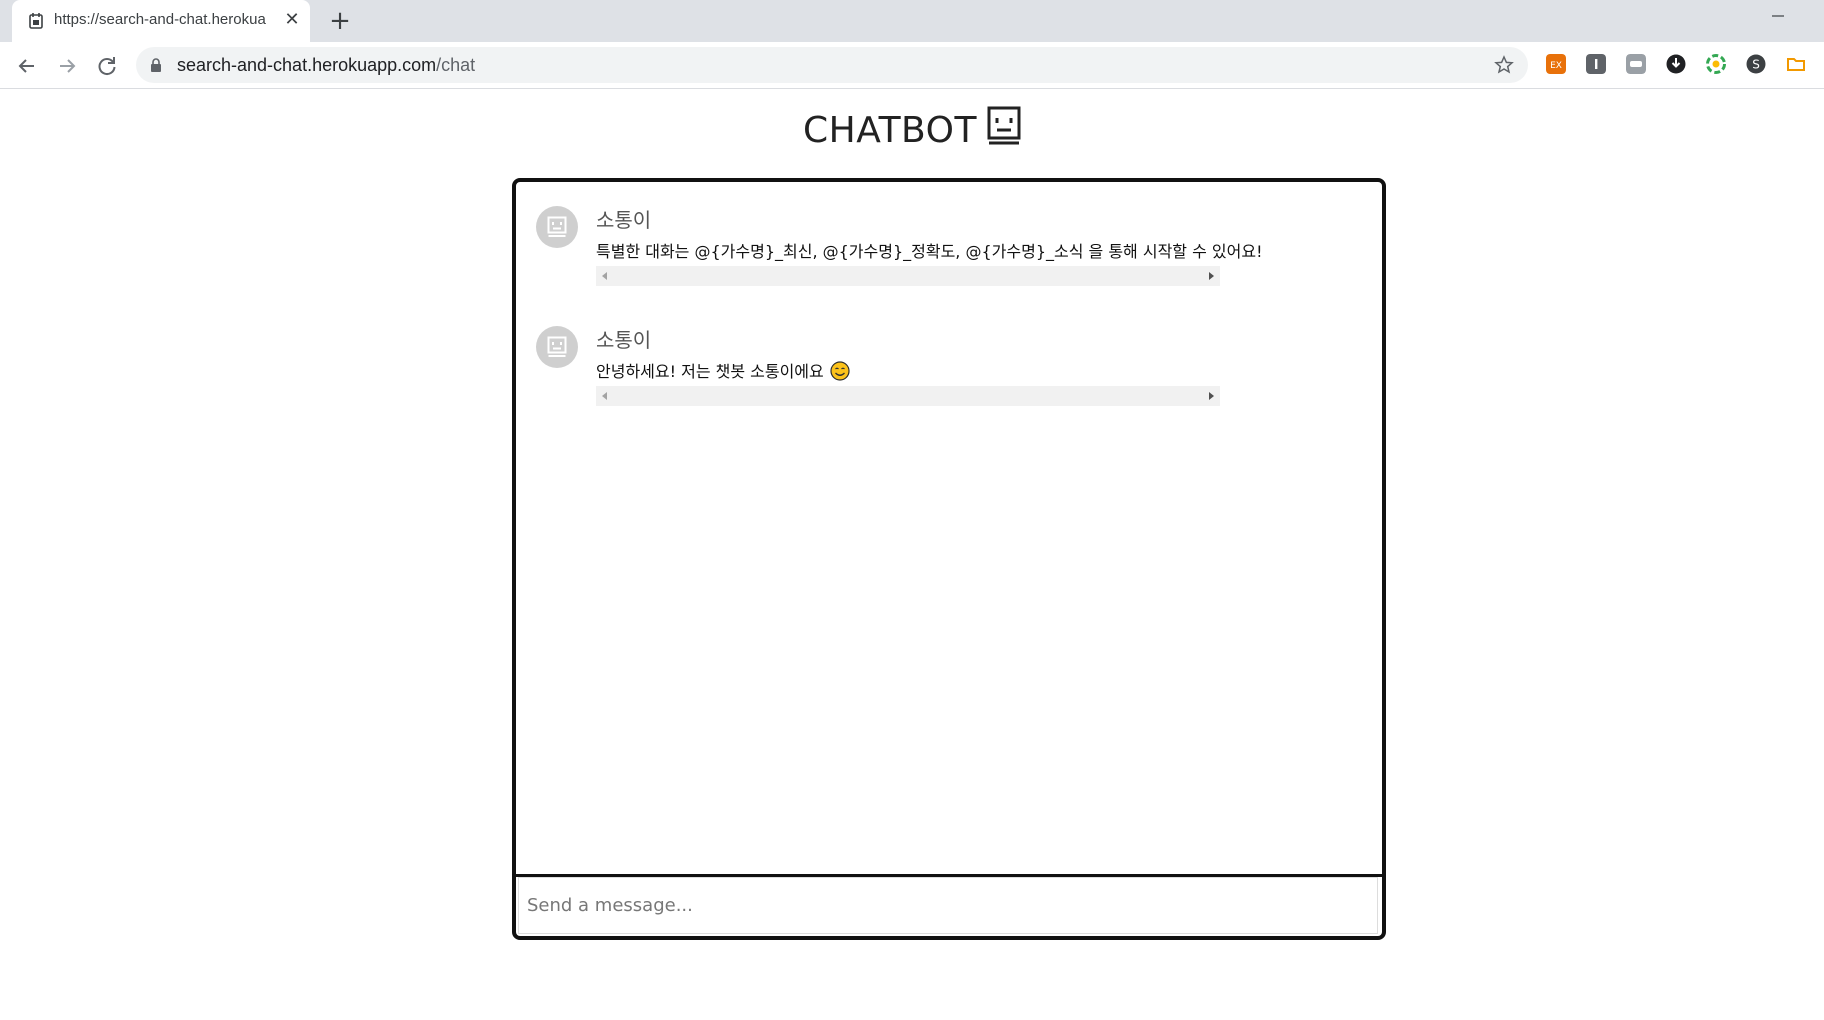 The height and width of the screenshot is (1020, 1824). Describe the element at coordinates (1716, 64) in the screenshot. I see `color-extension-icon` at that location.